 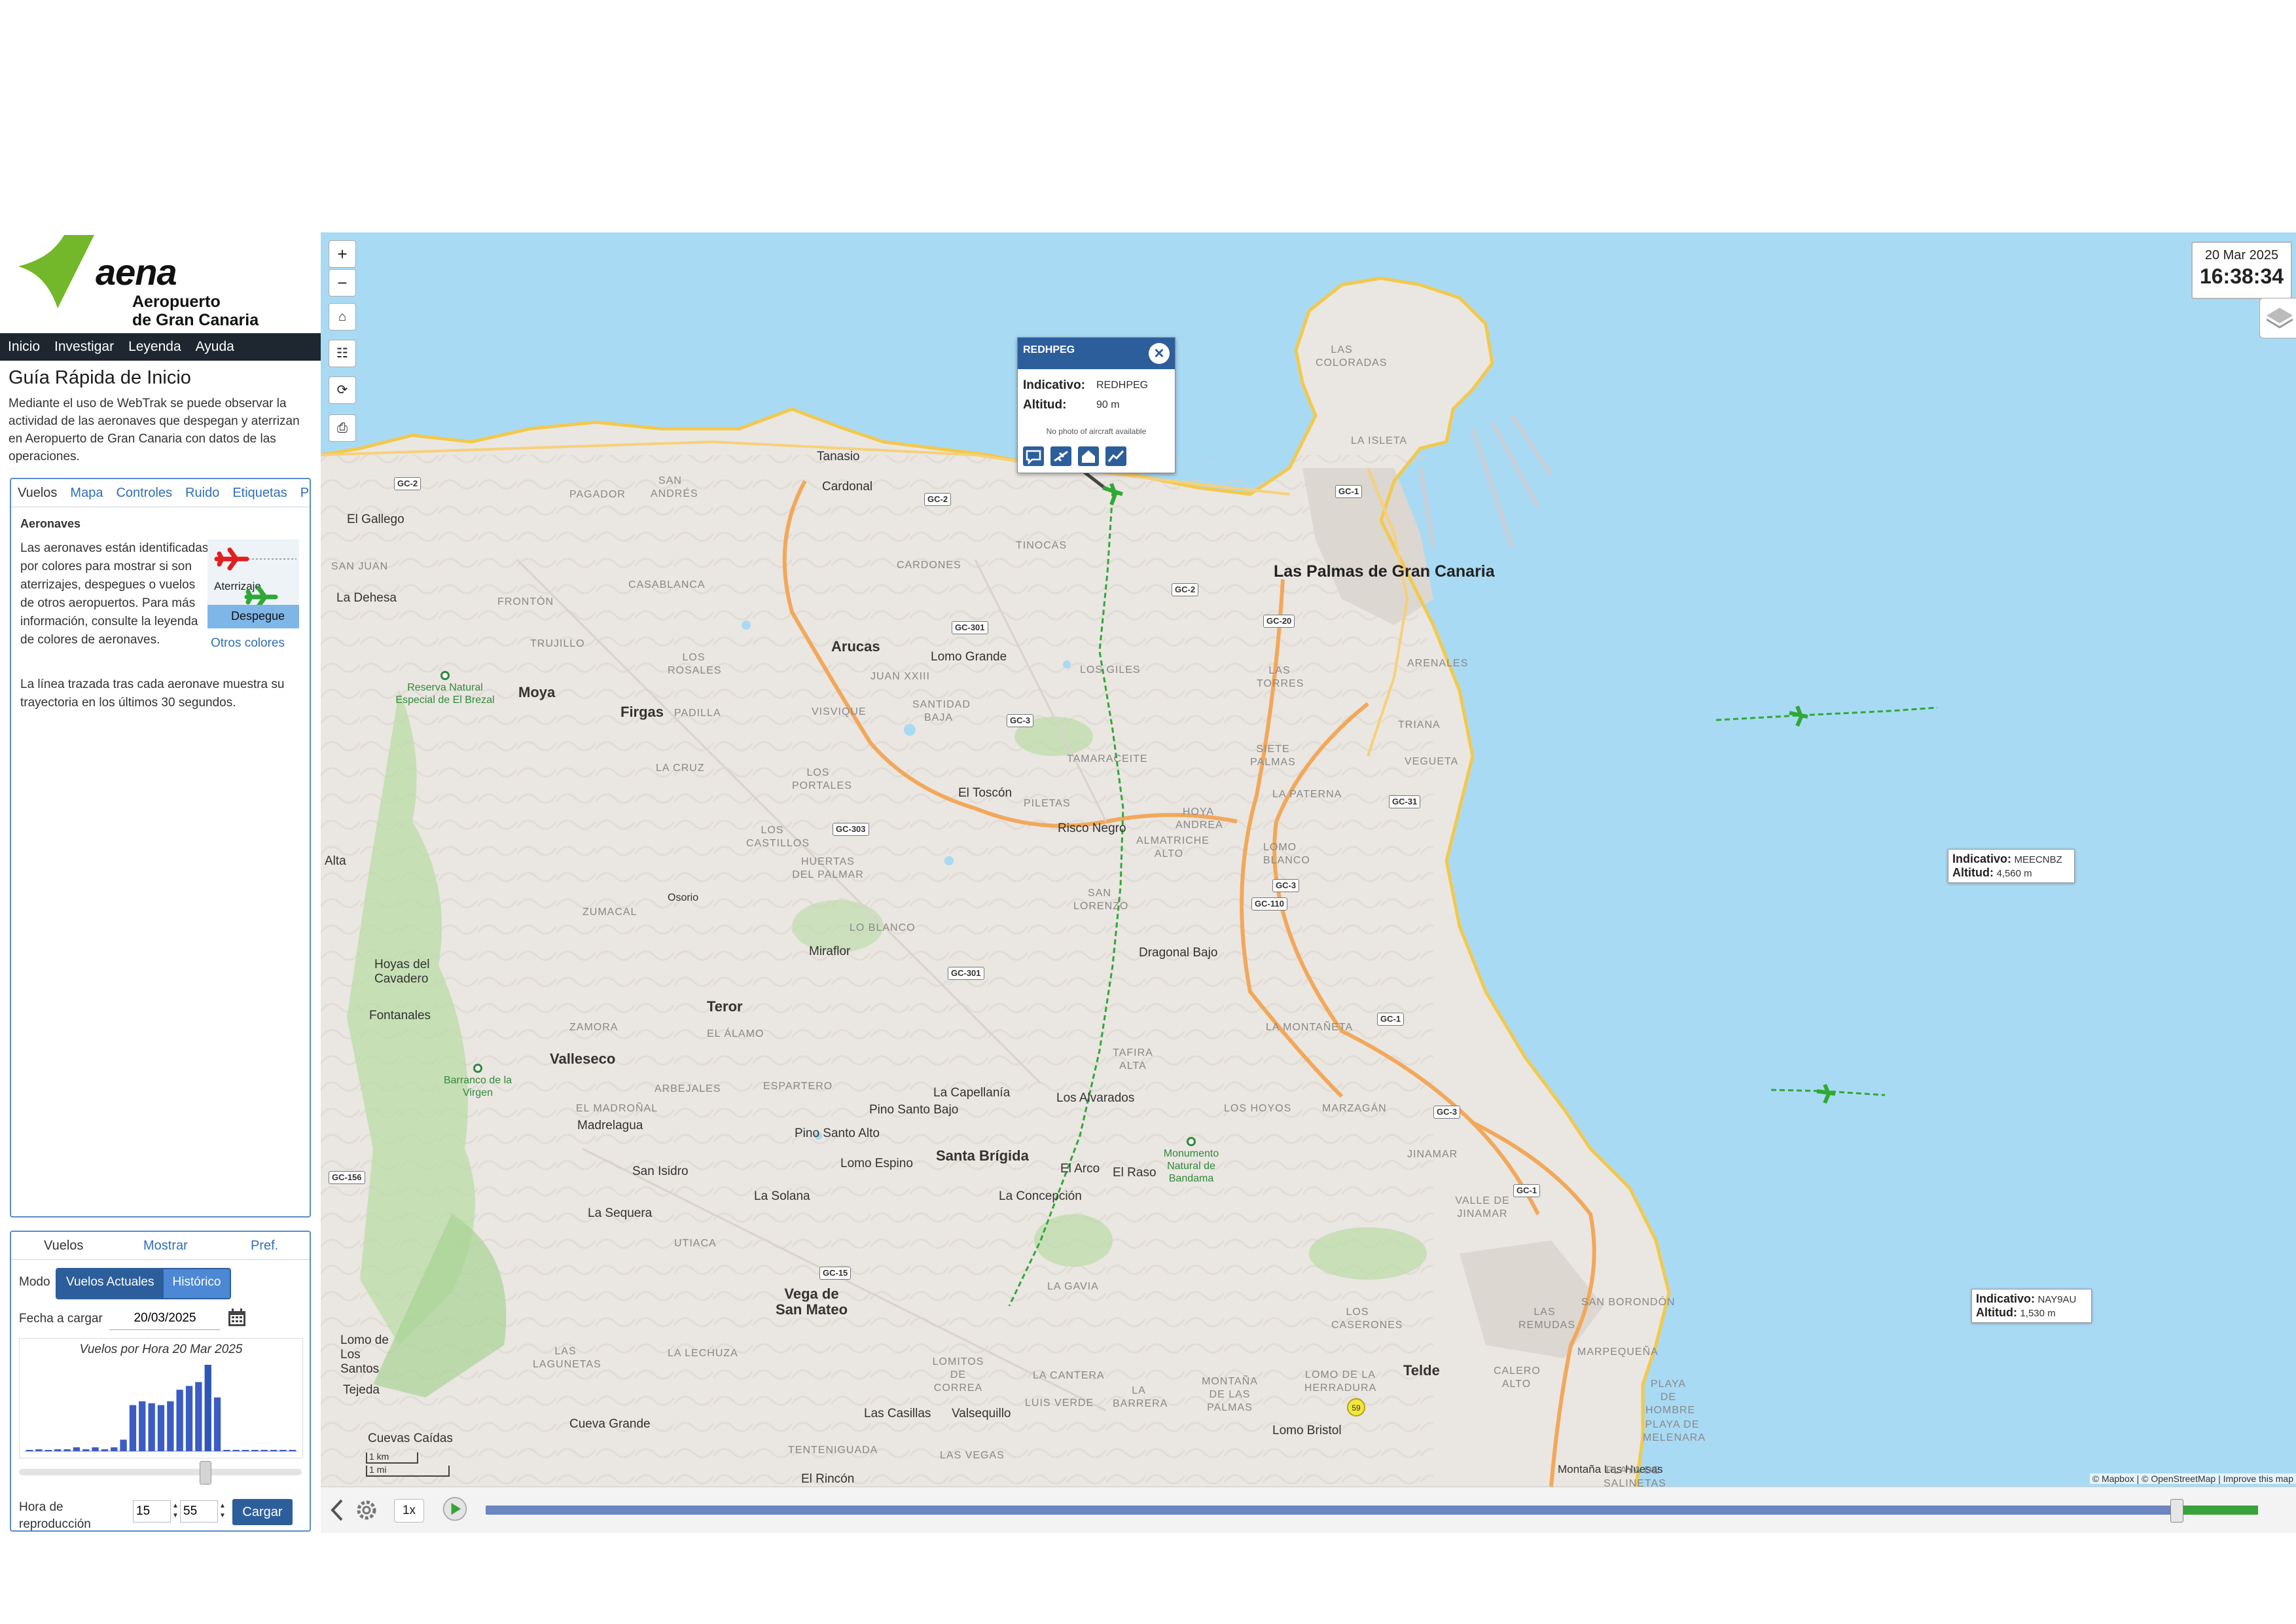 I want to click on logo-wordmark: aena, so click(x=136, y=272).